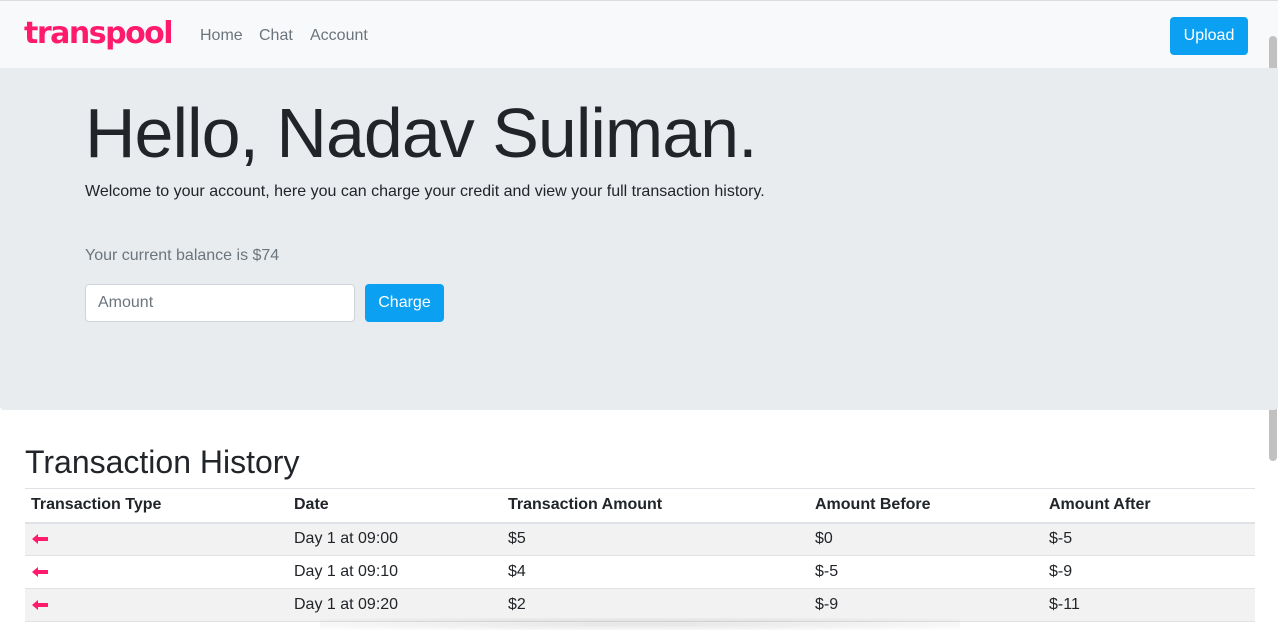  What do you see at coordinates (182, 255) in the screenshot?
I see `current-balance-text: Your current balance is $74` at bounding box center [182, 255].